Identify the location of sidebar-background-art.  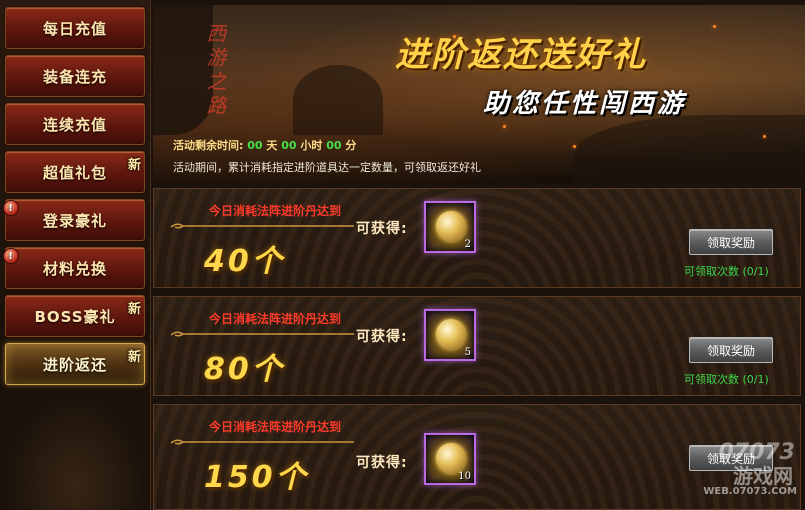
(75, 450).